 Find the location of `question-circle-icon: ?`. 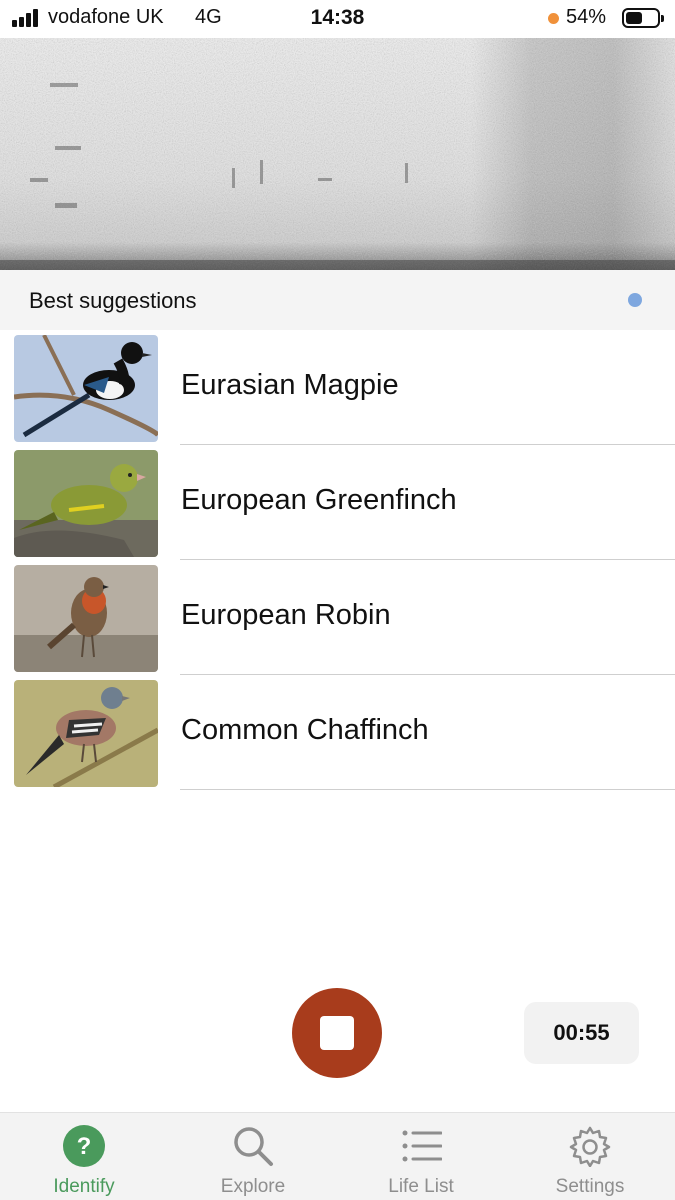

question-circle-icon: ? is located at coordinates (84, 1146).